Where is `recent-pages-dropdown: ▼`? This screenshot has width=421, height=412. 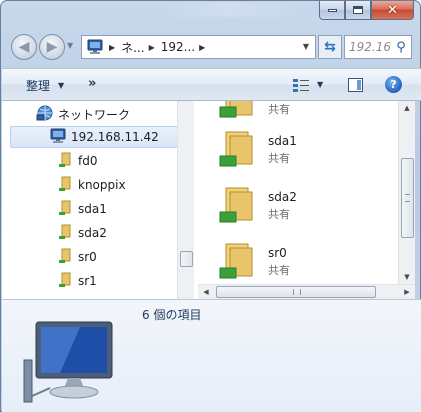 recent-pages-dropdown: ▼ is located at coordinates (70, 45).